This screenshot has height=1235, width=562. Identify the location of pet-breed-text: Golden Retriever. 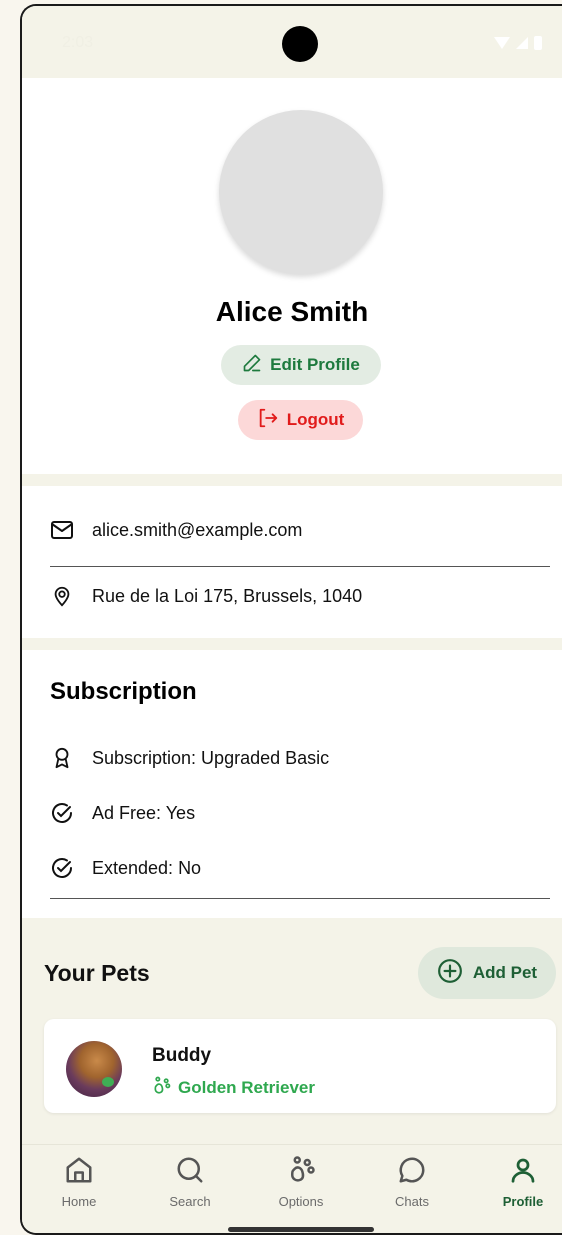
(246, 1087).